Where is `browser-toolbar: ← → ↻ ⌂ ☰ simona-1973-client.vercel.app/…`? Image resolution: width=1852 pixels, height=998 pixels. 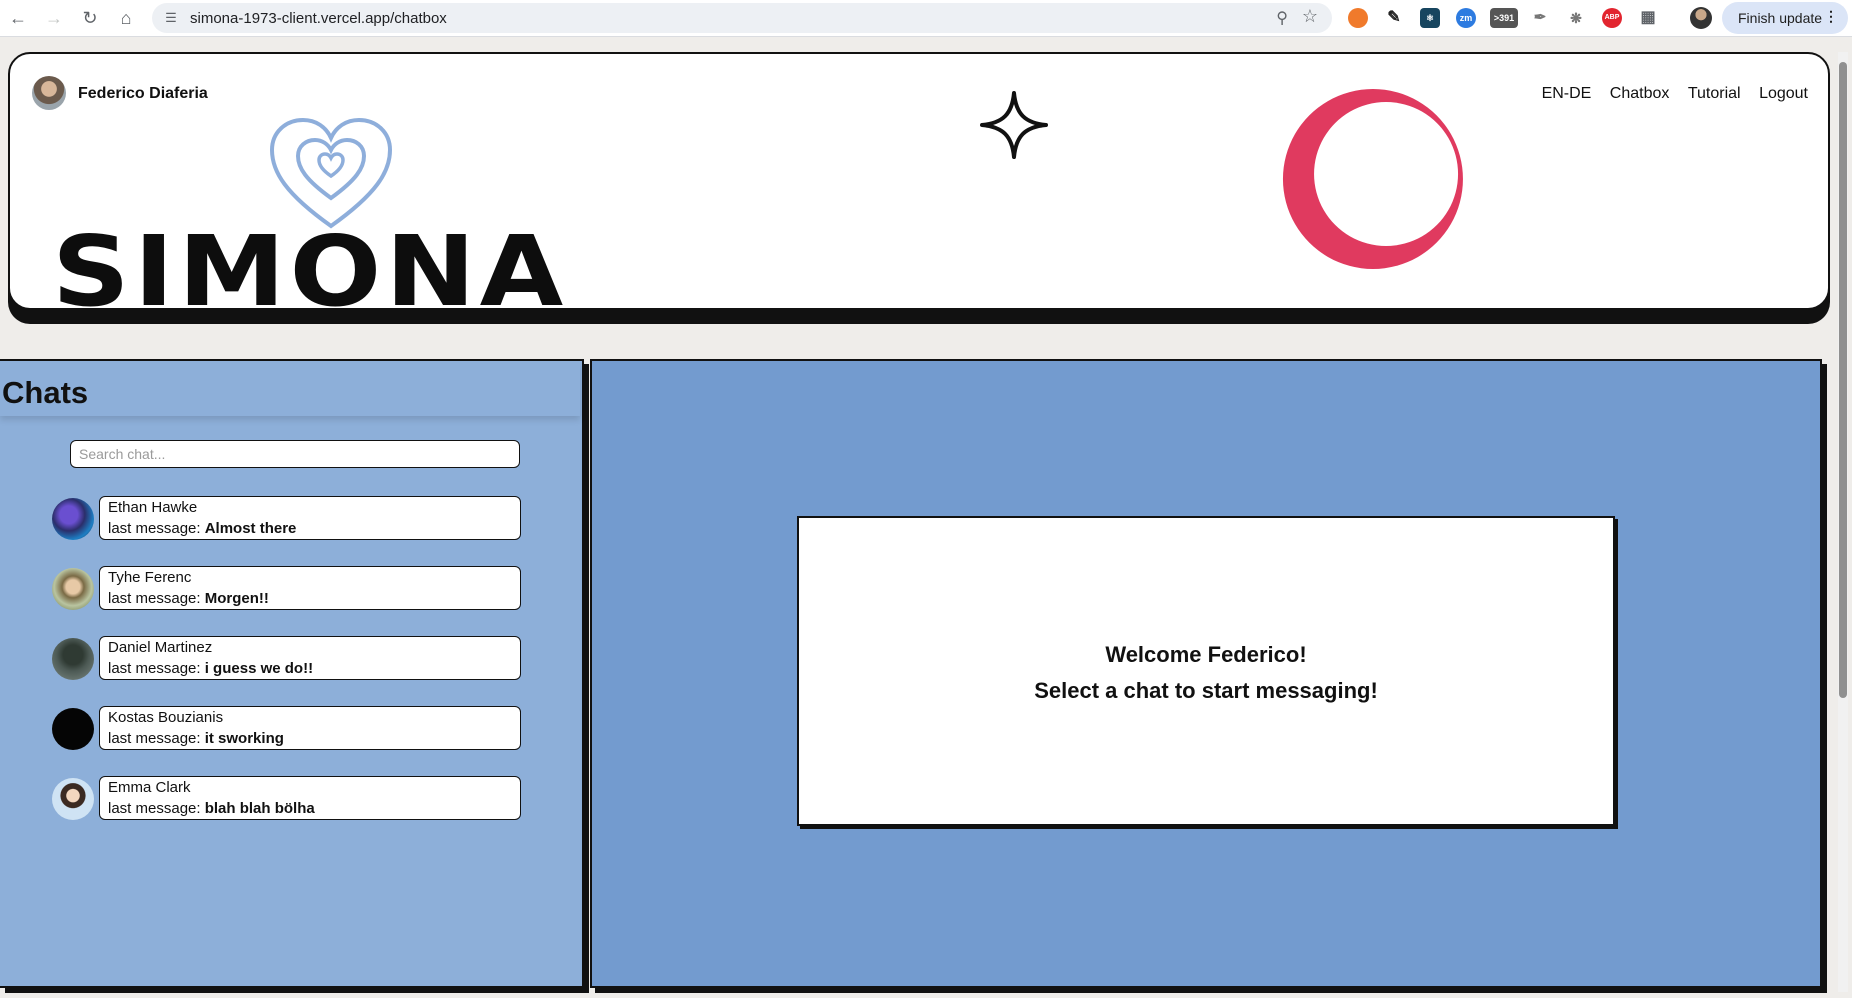
browser-toolbar: ← → ↻ ⌂ ☰ simona-1973-client.vercel.app/… is located at coordinates (926, 18).